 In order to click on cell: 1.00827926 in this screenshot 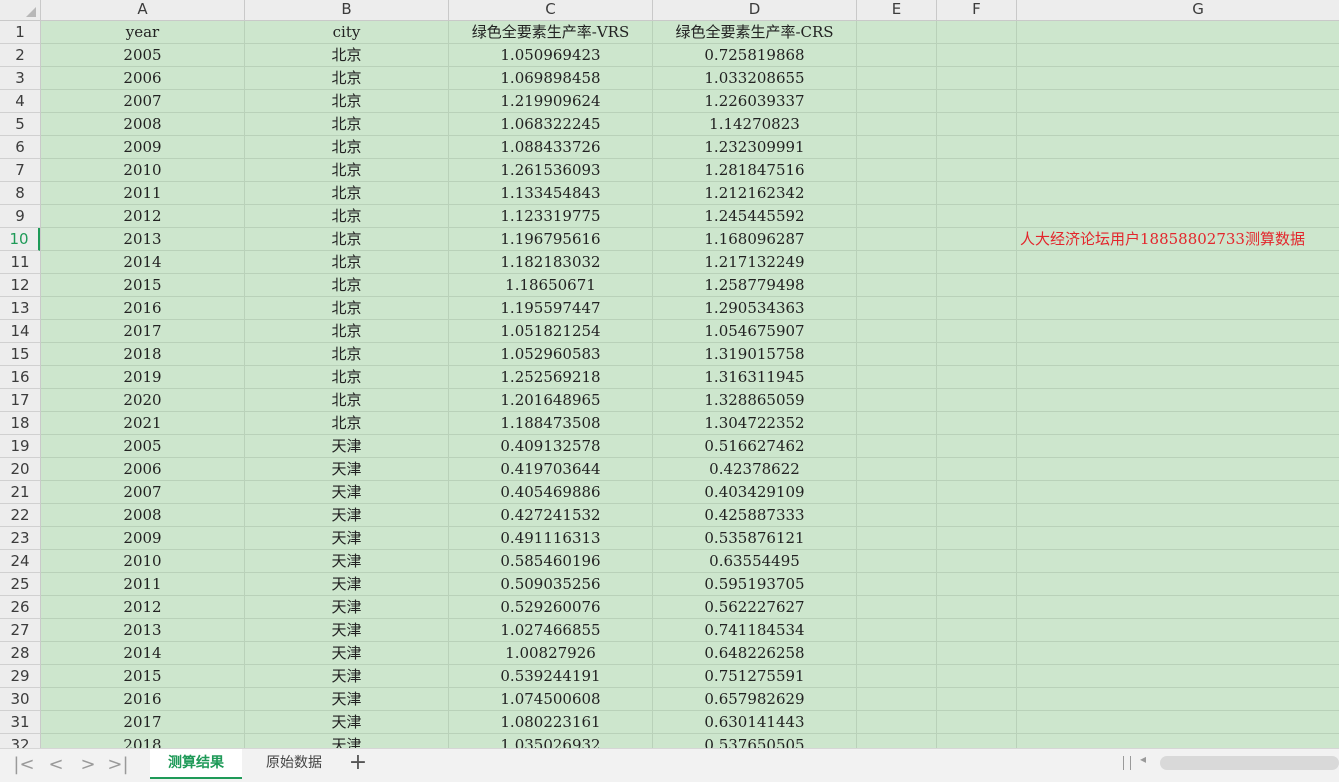, I will do `click(551, 653)`.